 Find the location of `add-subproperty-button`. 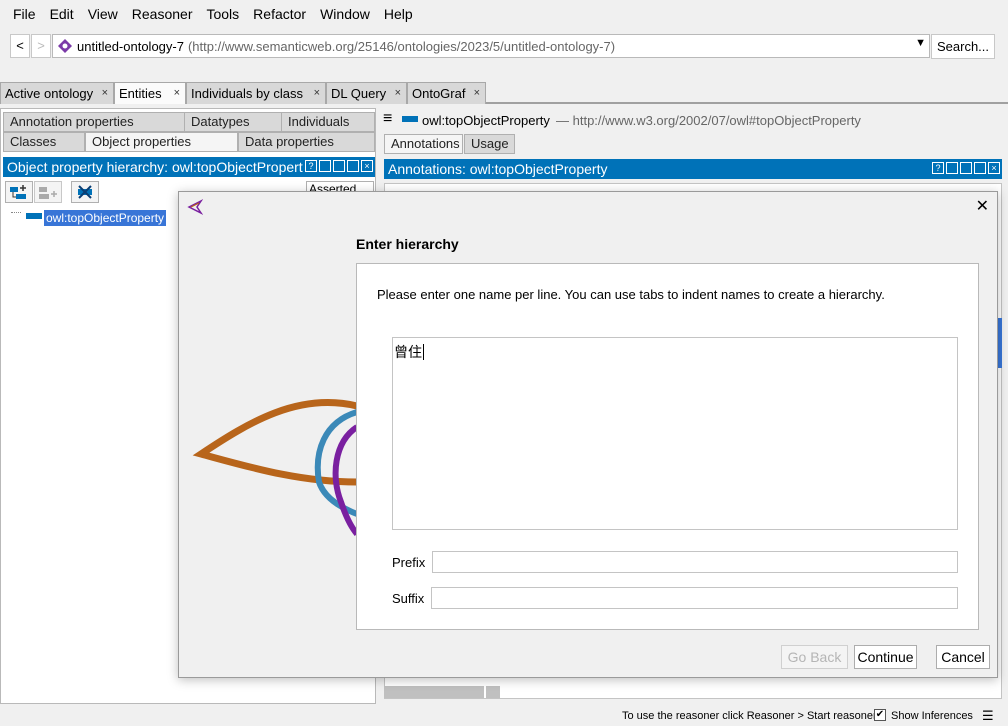

add-subproperty-button is located at coordinates (19, 192).